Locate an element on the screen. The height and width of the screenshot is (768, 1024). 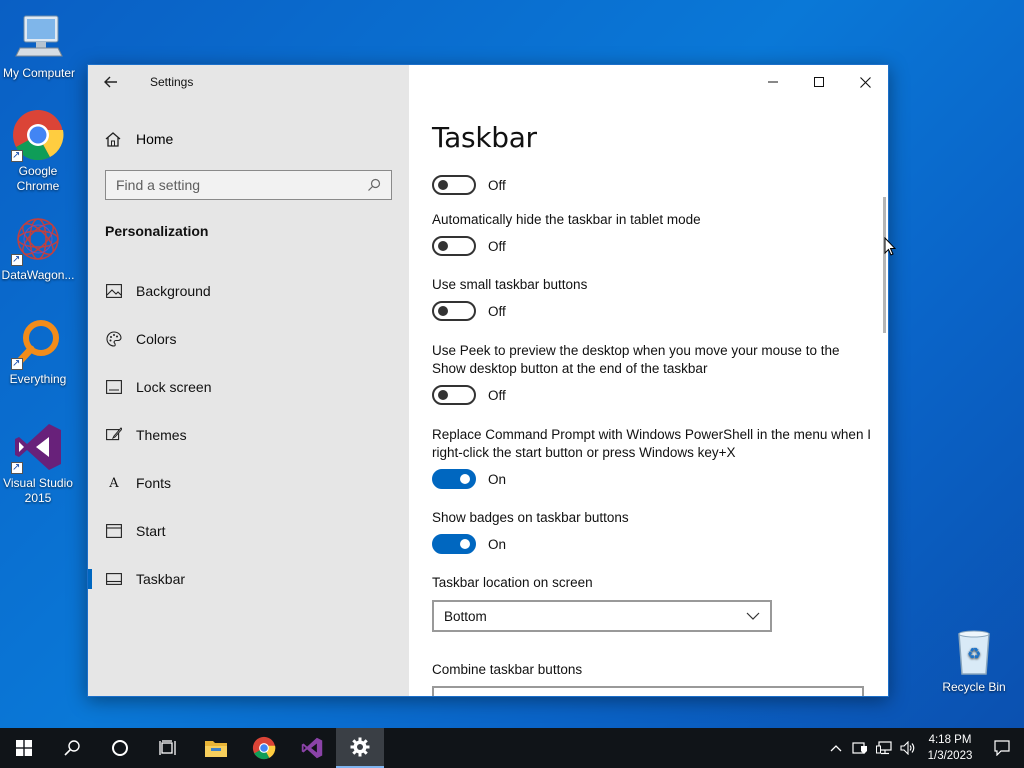
computer-icon is located at coordinates (39, 37).